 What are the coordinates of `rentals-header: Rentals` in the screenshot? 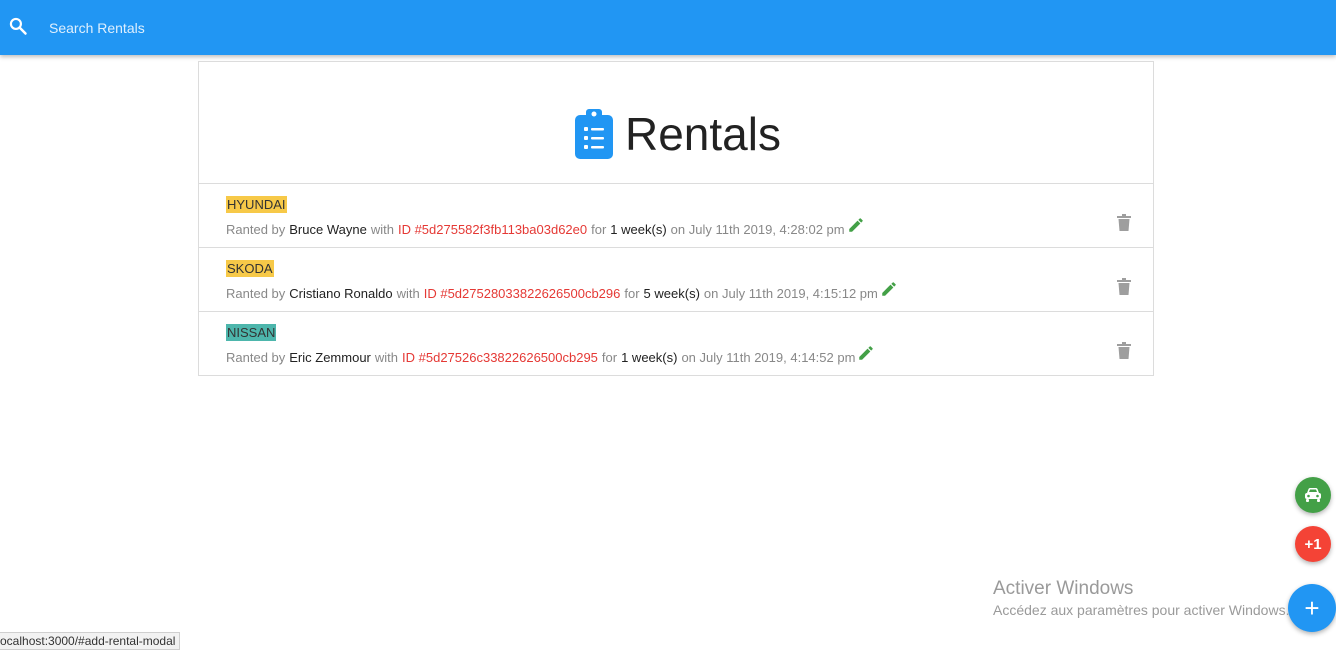 It's located at (676, 123).